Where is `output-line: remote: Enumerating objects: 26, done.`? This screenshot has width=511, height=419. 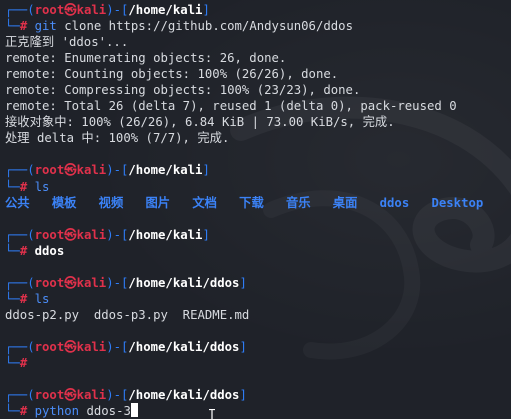 output-line: remote: Enumerating objects: 26, done. is located at coordinates (146, 58).